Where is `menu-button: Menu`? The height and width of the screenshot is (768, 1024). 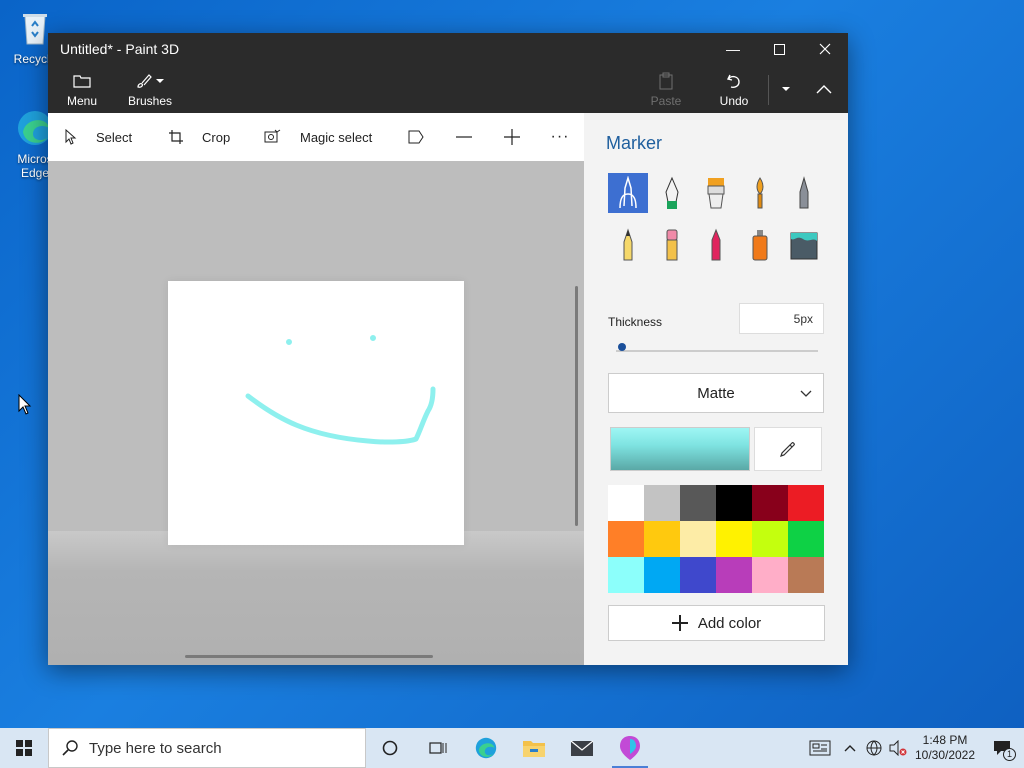 menu-button: Menu is located at coordinates (82, 89).